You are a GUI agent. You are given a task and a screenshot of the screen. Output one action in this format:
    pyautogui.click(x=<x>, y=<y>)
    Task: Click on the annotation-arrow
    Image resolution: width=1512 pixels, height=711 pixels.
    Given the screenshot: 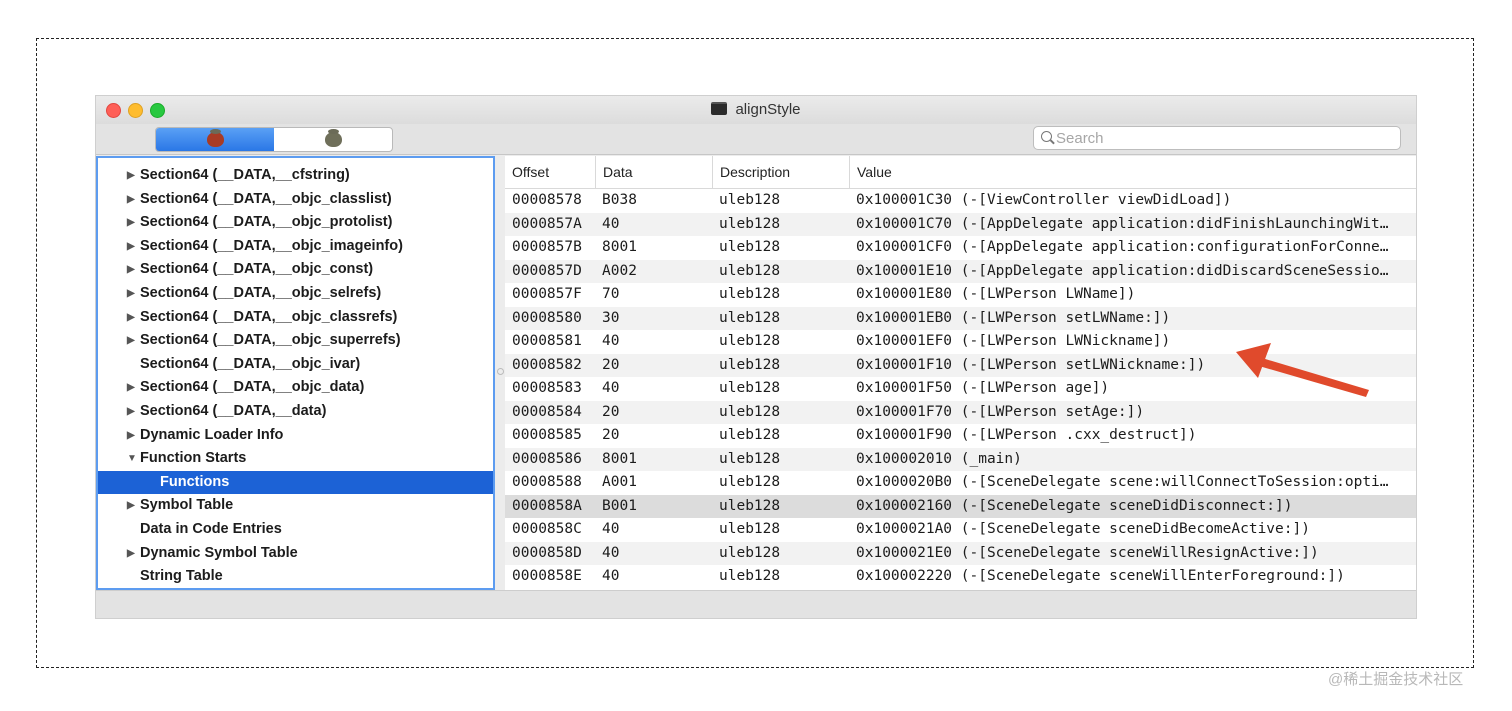 What is the action you would take?
    pyautogui.click(x=1302, y=370)
    